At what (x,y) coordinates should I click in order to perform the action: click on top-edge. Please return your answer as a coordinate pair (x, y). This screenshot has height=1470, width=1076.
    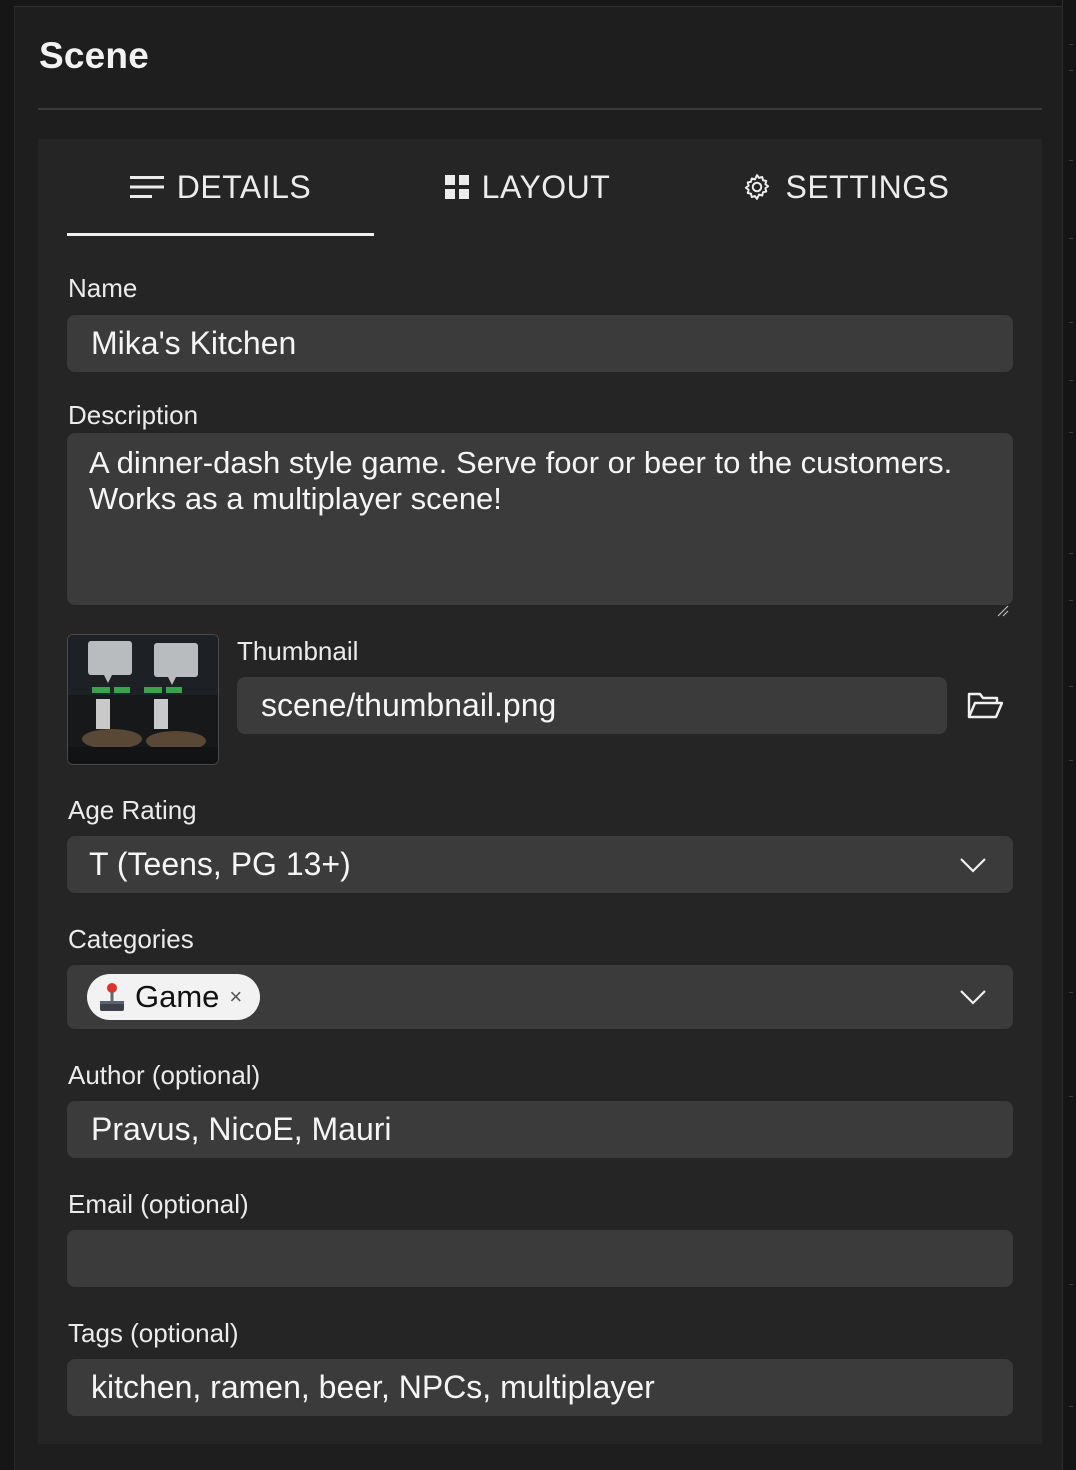
    Looking at the image, I should click on (538, 3).